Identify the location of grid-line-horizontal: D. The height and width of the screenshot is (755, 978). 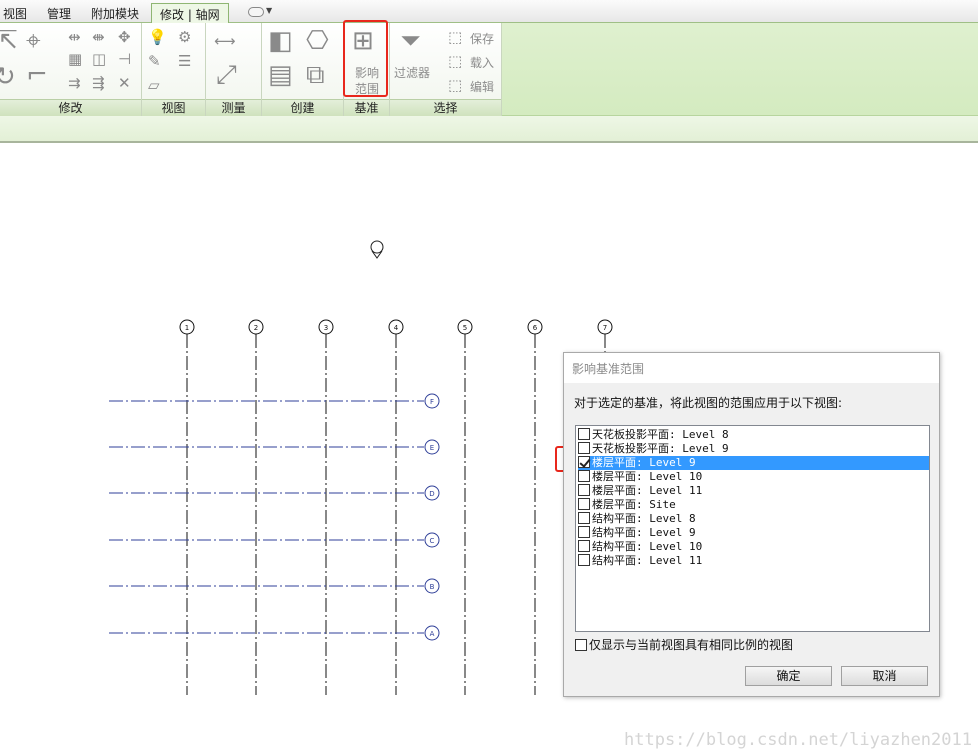
(274, 493).